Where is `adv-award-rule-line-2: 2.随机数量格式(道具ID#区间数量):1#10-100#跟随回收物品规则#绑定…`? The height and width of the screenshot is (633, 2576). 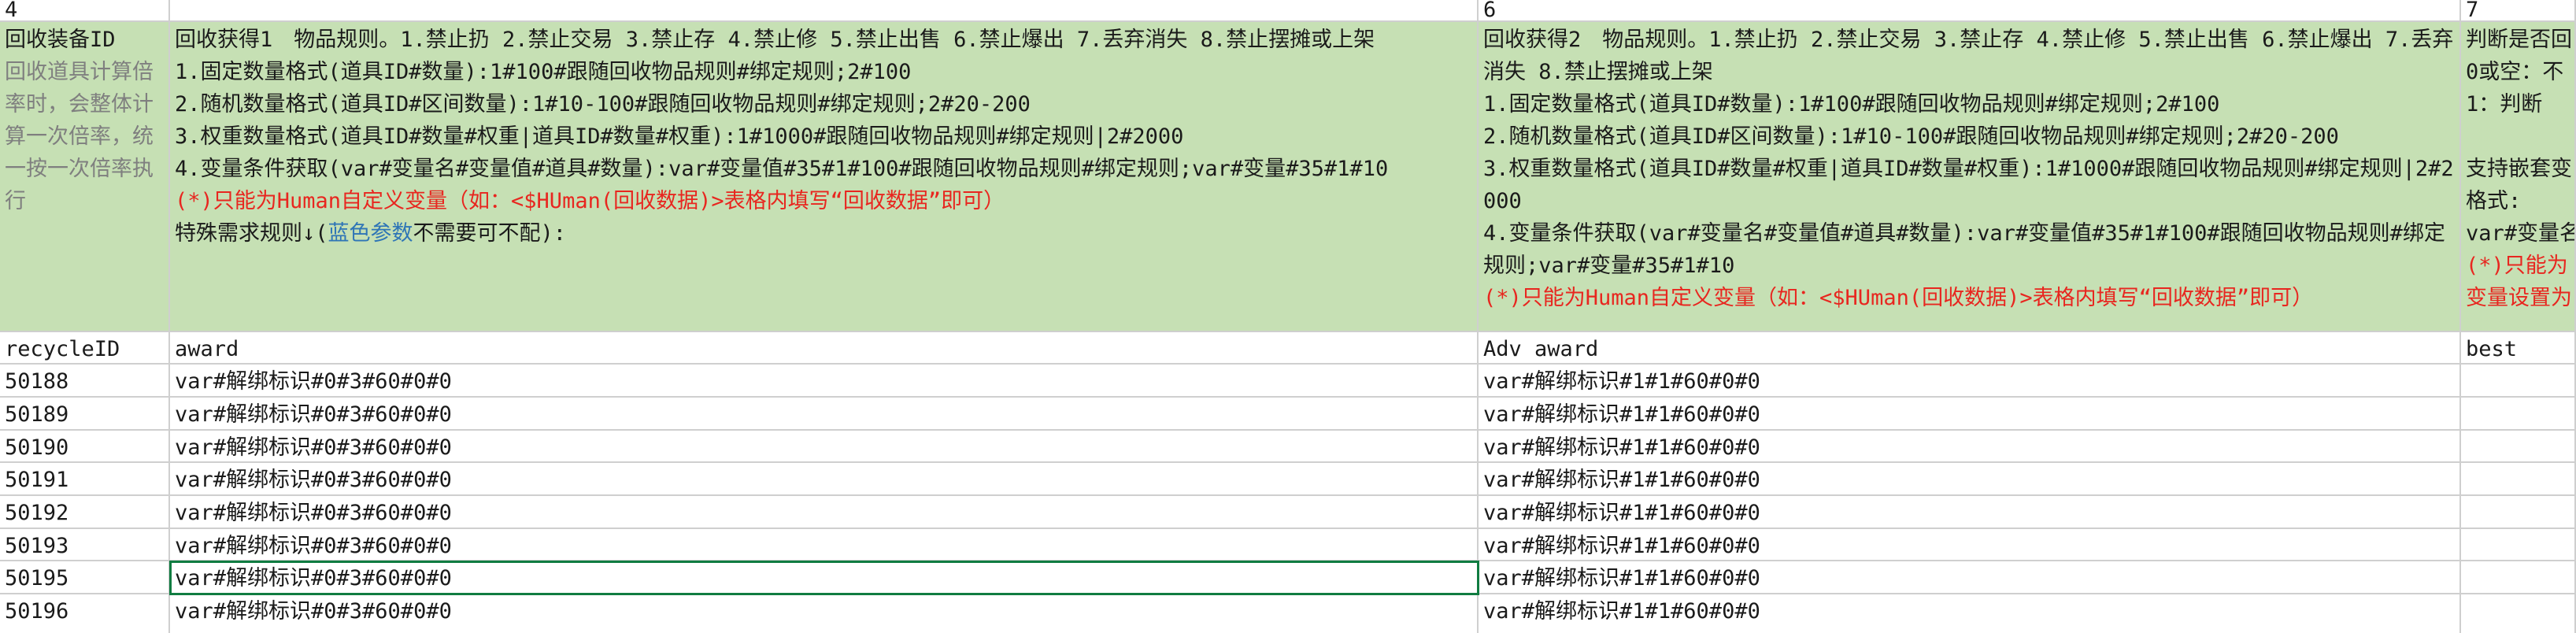
adv-award-rule-line-2: 2.随机数量格式(道具ID#区间数量):1#10-100#跟随回收物品规则#绑定… is located at coordinates (1911, 136).